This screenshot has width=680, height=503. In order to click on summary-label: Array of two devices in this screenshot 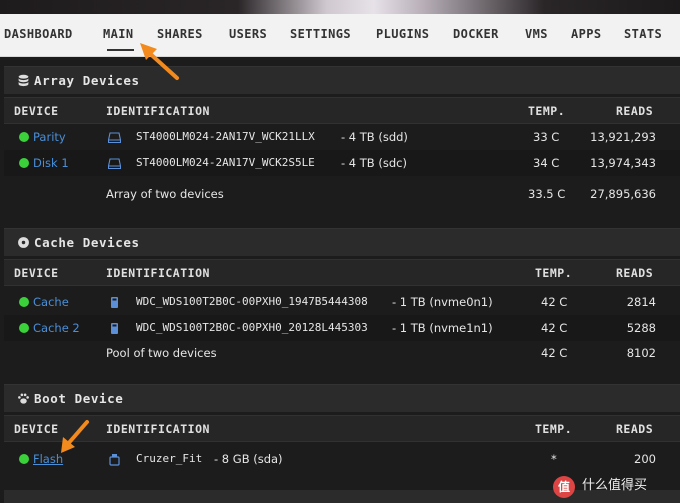, I will do `click(165, 194)`.